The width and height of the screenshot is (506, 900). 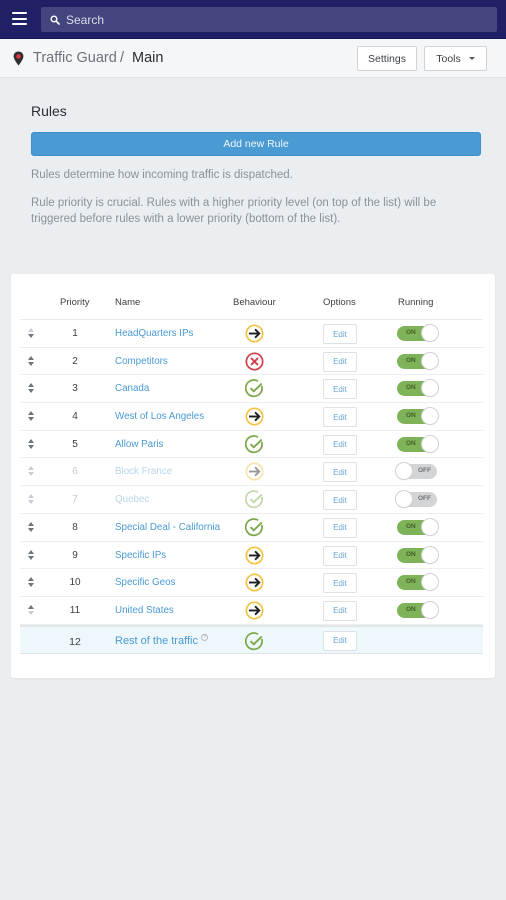 What do you see at coordinates (19, 18) in the screenshot?
I see `hamburger-icon` at bounding box center [19, 18].